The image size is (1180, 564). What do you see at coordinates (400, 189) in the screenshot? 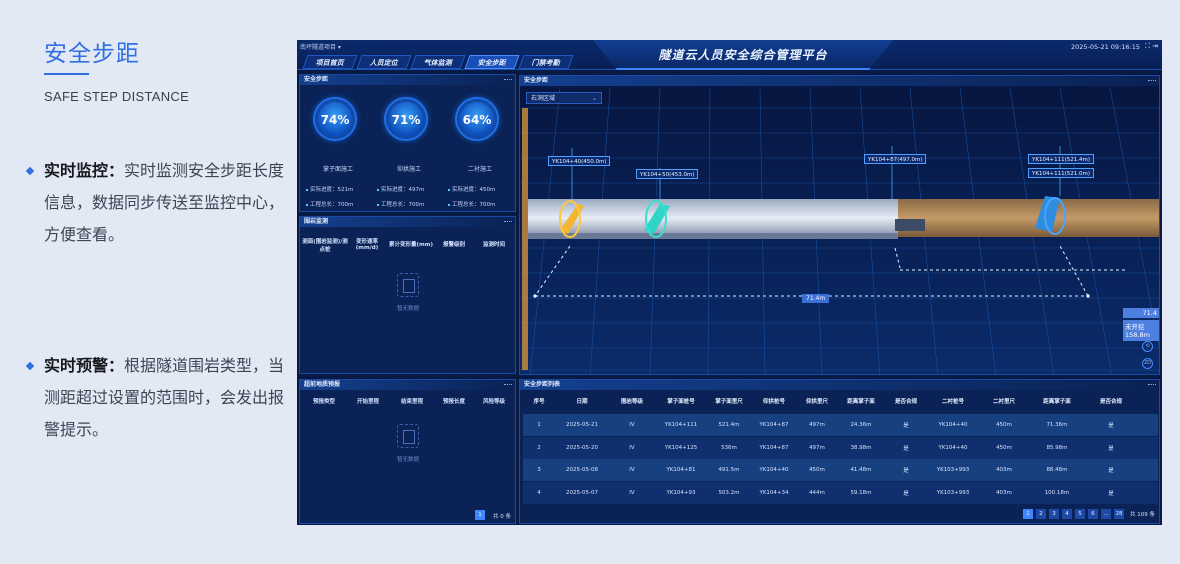
I see `stat-progress: 实际进度：497m` at bounding box center [400, 189].